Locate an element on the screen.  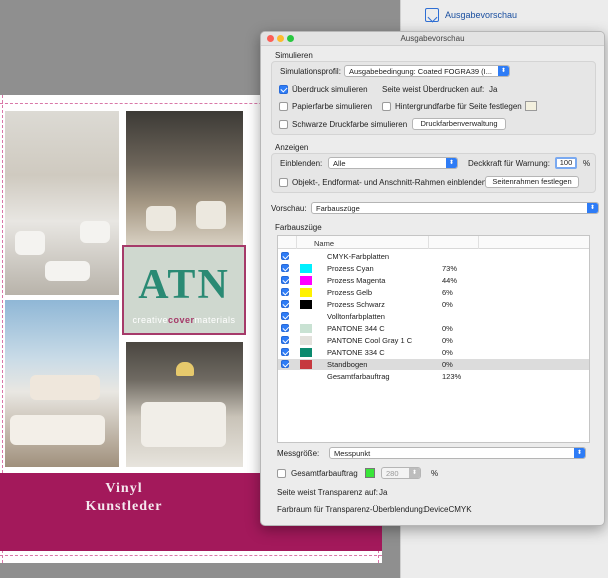
overprint-checkbox is located at coordinates (283, 89).